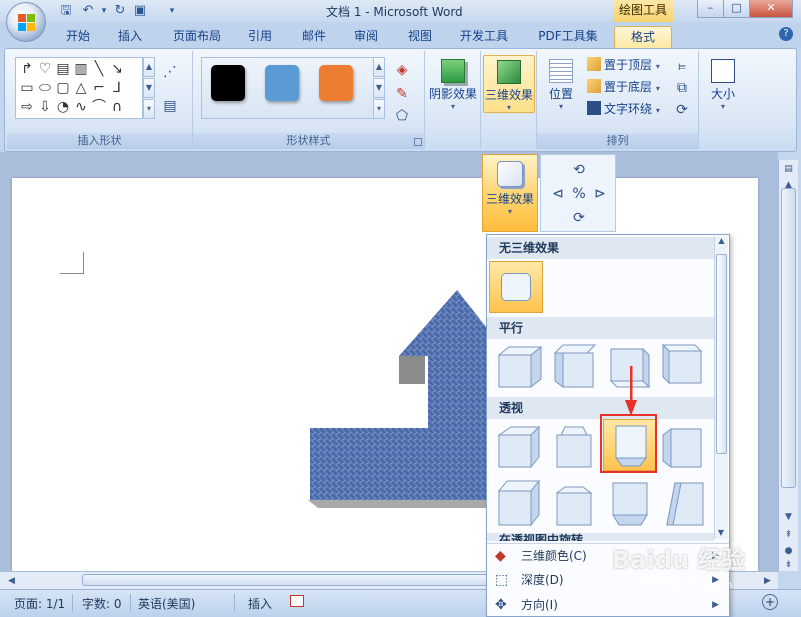 The width and height of the screenshot is (801, 617). Describe the element at coordinates (723, 83) in the screenshot. I see `size-button: 大小 ▾` at that location.